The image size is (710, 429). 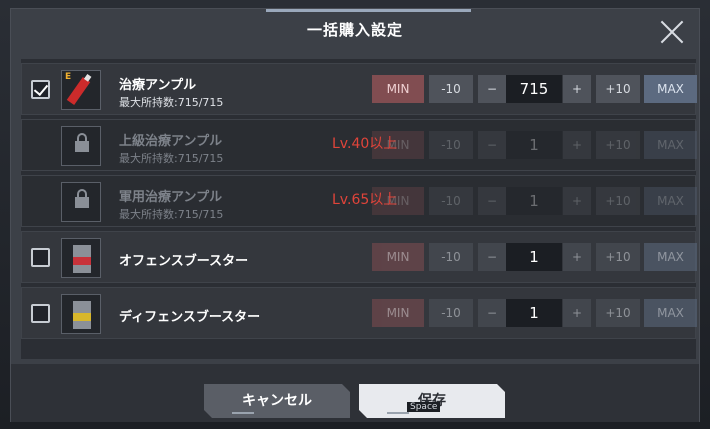 What do you see at coordinates (359, 313) in the screenshot?
I see `list-item-defense-booster: ディフェンスブースター MIN -10 − 1 + +10 MAX` at bounding box center [359, 313].